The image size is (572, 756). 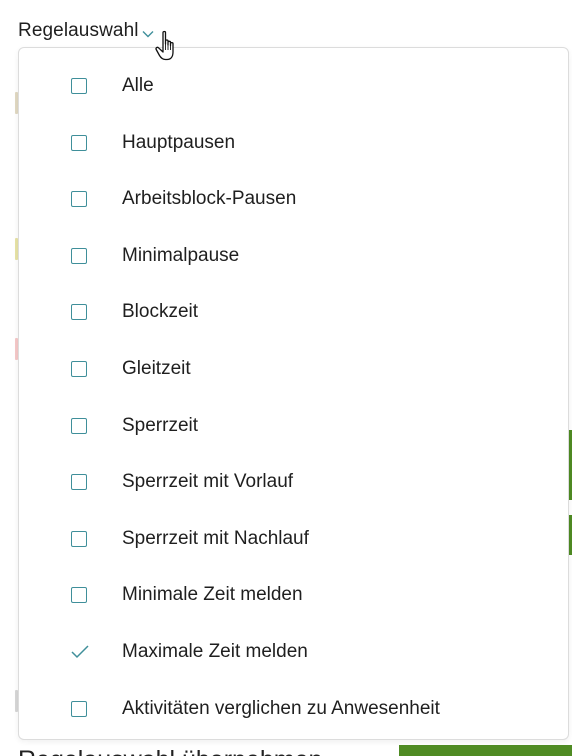 I want to click on chevron-down-icon, so click(x=148, y=34).